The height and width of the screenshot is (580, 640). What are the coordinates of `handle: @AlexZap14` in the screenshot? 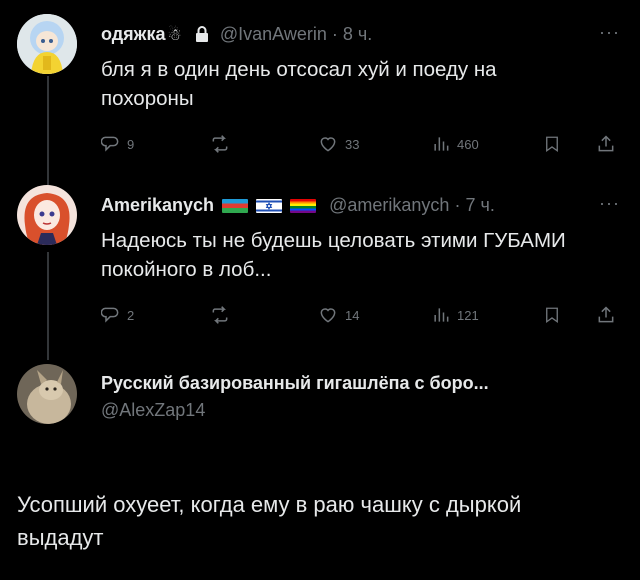 It's located at (153, 410).